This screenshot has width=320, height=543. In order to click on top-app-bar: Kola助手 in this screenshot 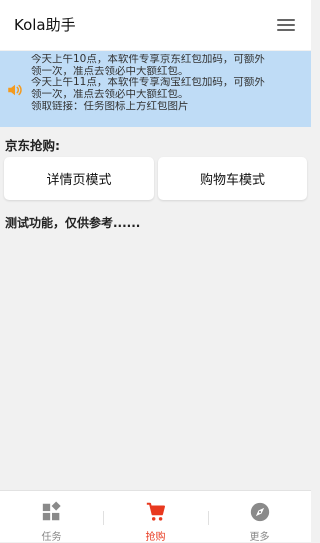, I will do `click(155, 25)`.